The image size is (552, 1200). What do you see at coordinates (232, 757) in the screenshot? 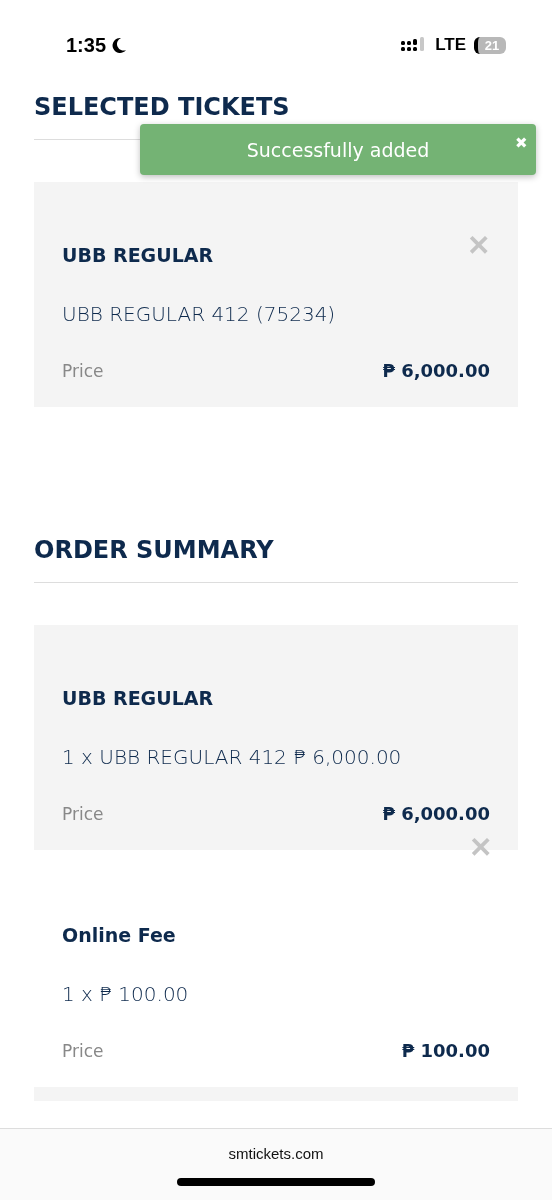
I see `item-detail: 1 x UBB REGULAR 412 ₱ 6,000.00` at bounding box center [232, 757].